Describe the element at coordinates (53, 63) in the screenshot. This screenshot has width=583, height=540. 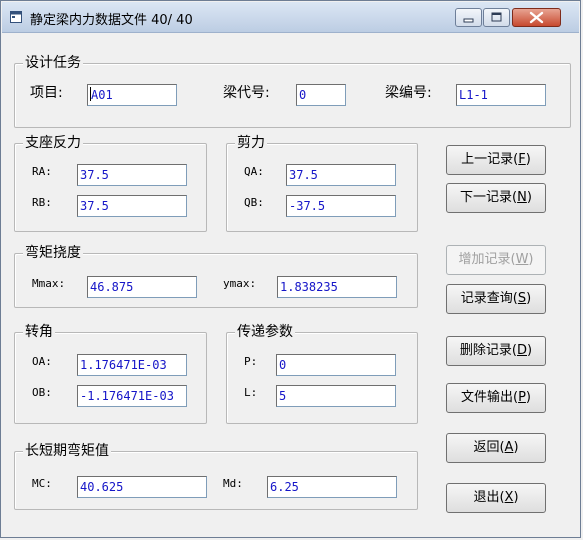
I see `design-task-title: 设计任务` at that location.